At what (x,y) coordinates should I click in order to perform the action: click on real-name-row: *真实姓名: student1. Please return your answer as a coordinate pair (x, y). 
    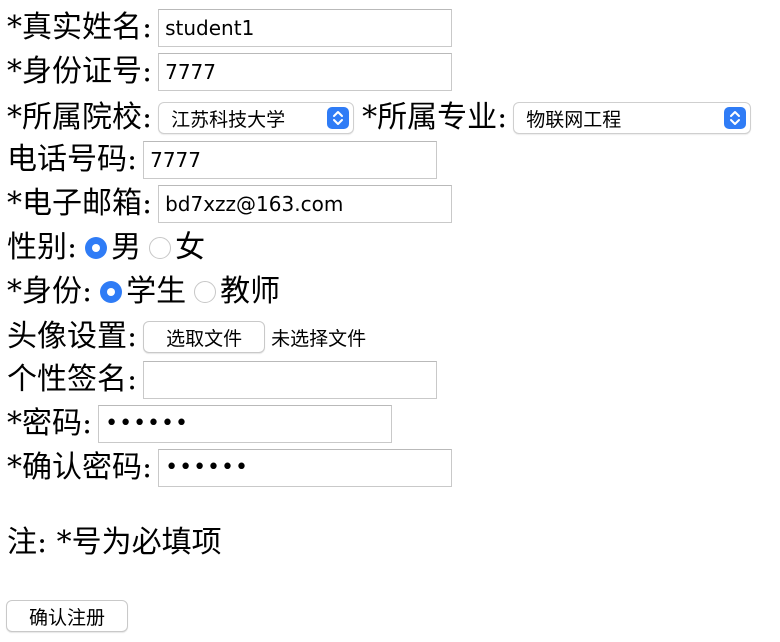
    Looking at the image, I should click on (230, 28).